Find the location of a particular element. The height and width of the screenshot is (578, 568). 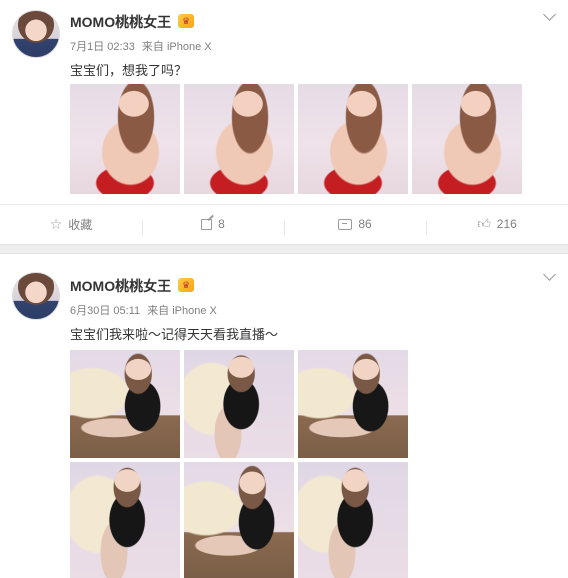

repost-count: 8 is located at coordinates (221, 224).